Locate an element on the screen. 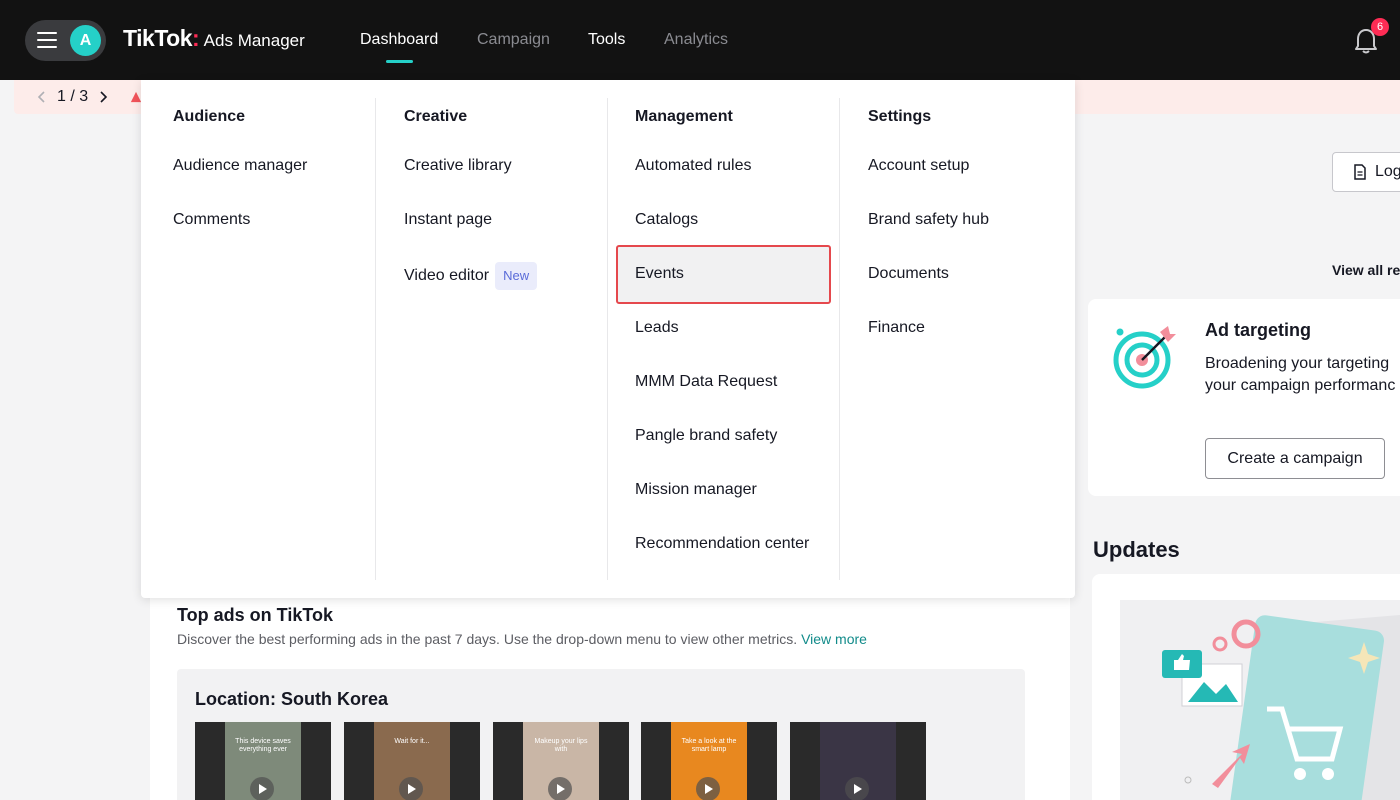 The image size is (1400, 800). ad-thumbnail: Makeup your lips with is located at coordinates (561, 761).